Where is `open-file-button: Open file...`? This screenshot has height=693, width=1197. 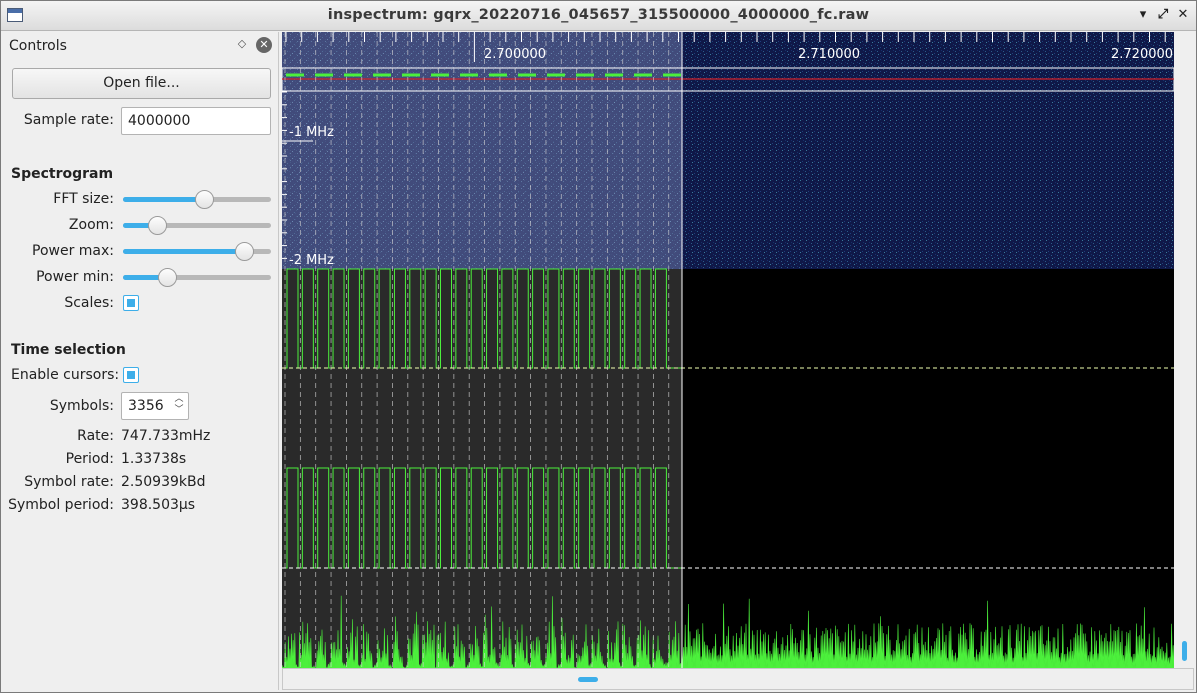
open-file-button: Open file... is located at coordinates (141, 83).